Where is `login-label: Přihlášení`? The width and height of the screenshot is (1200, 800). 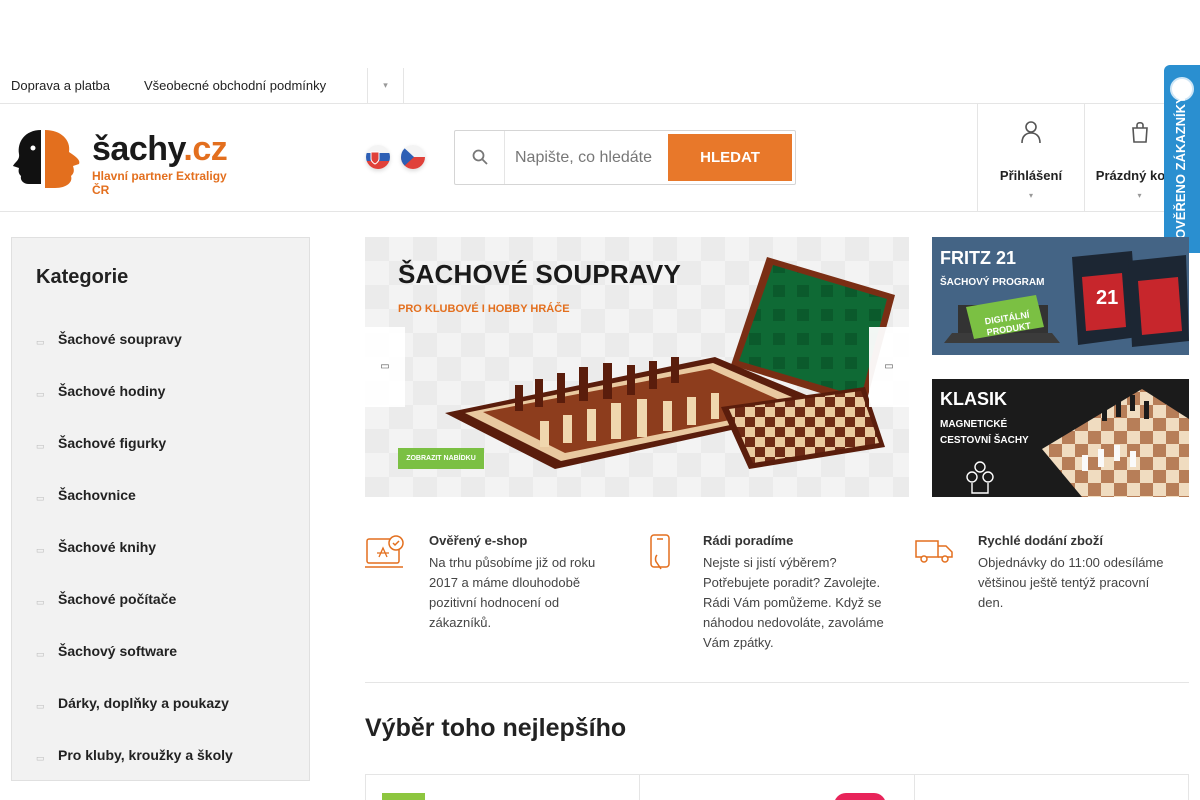
login-label: Přihlášení is located at coordinates (1031, 175).